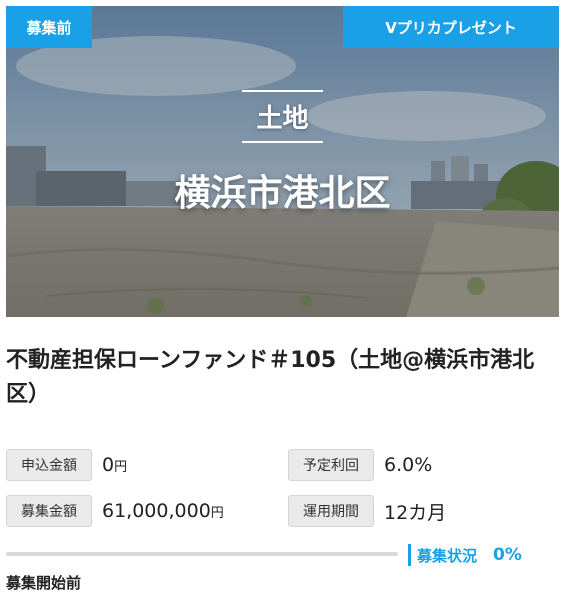 This screenshot has height=610, width=566. What do you see at coordinates (280, 378) in the screenshot?
I see `fund-title: 不動産担保ローンファンド＃105（土地@横浜市港北区）` at bounding box center [280, 378].